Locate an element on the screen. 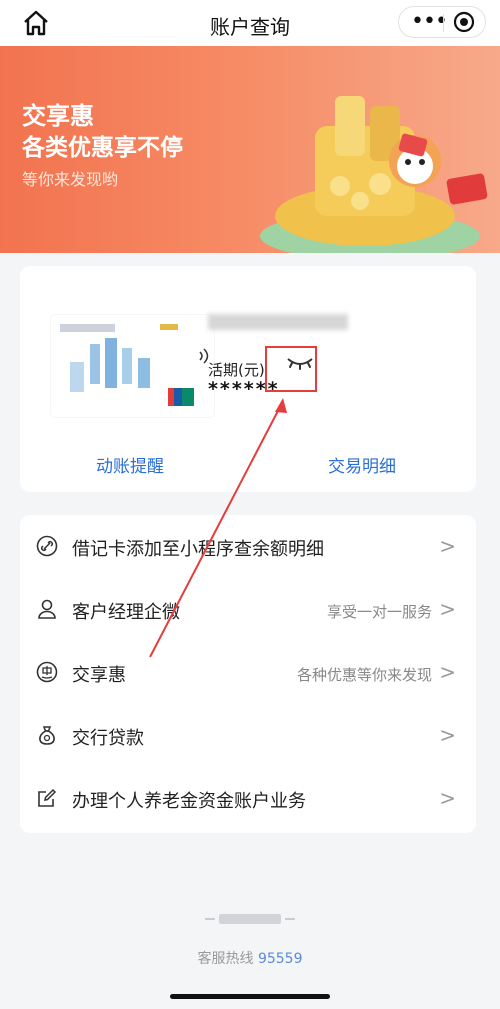  bank-name-blurred is located at coordinates (250, 921).